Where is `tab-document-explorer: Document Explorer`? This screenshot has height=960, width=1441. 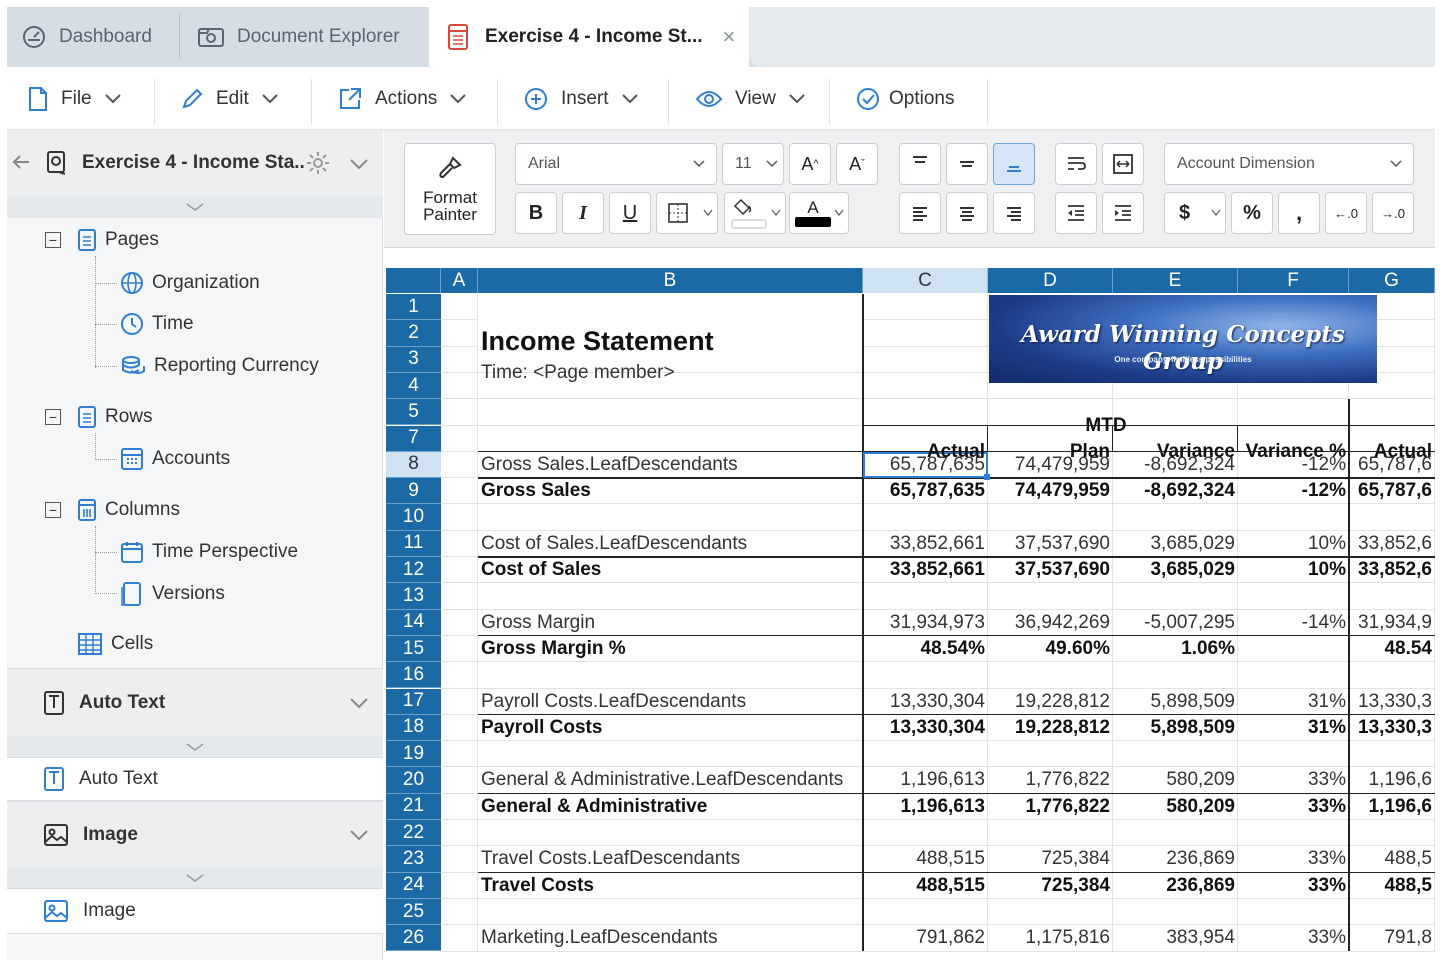 tab-document-explorer: Document Explorer is located at coordinates (298, 37).